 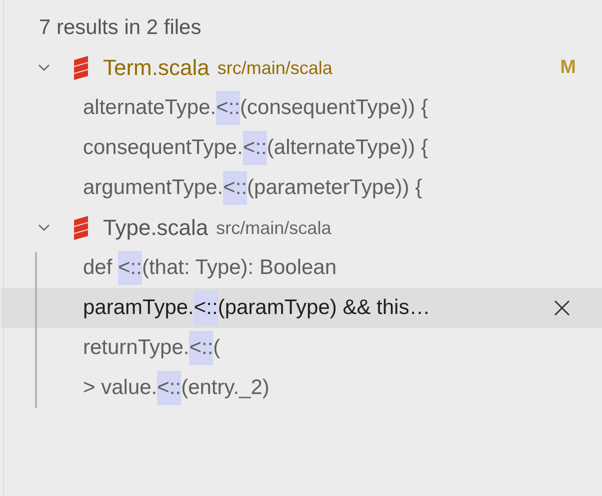 I want to click on match-text: > value.<::(entry._2), so click(x=176, y=388).